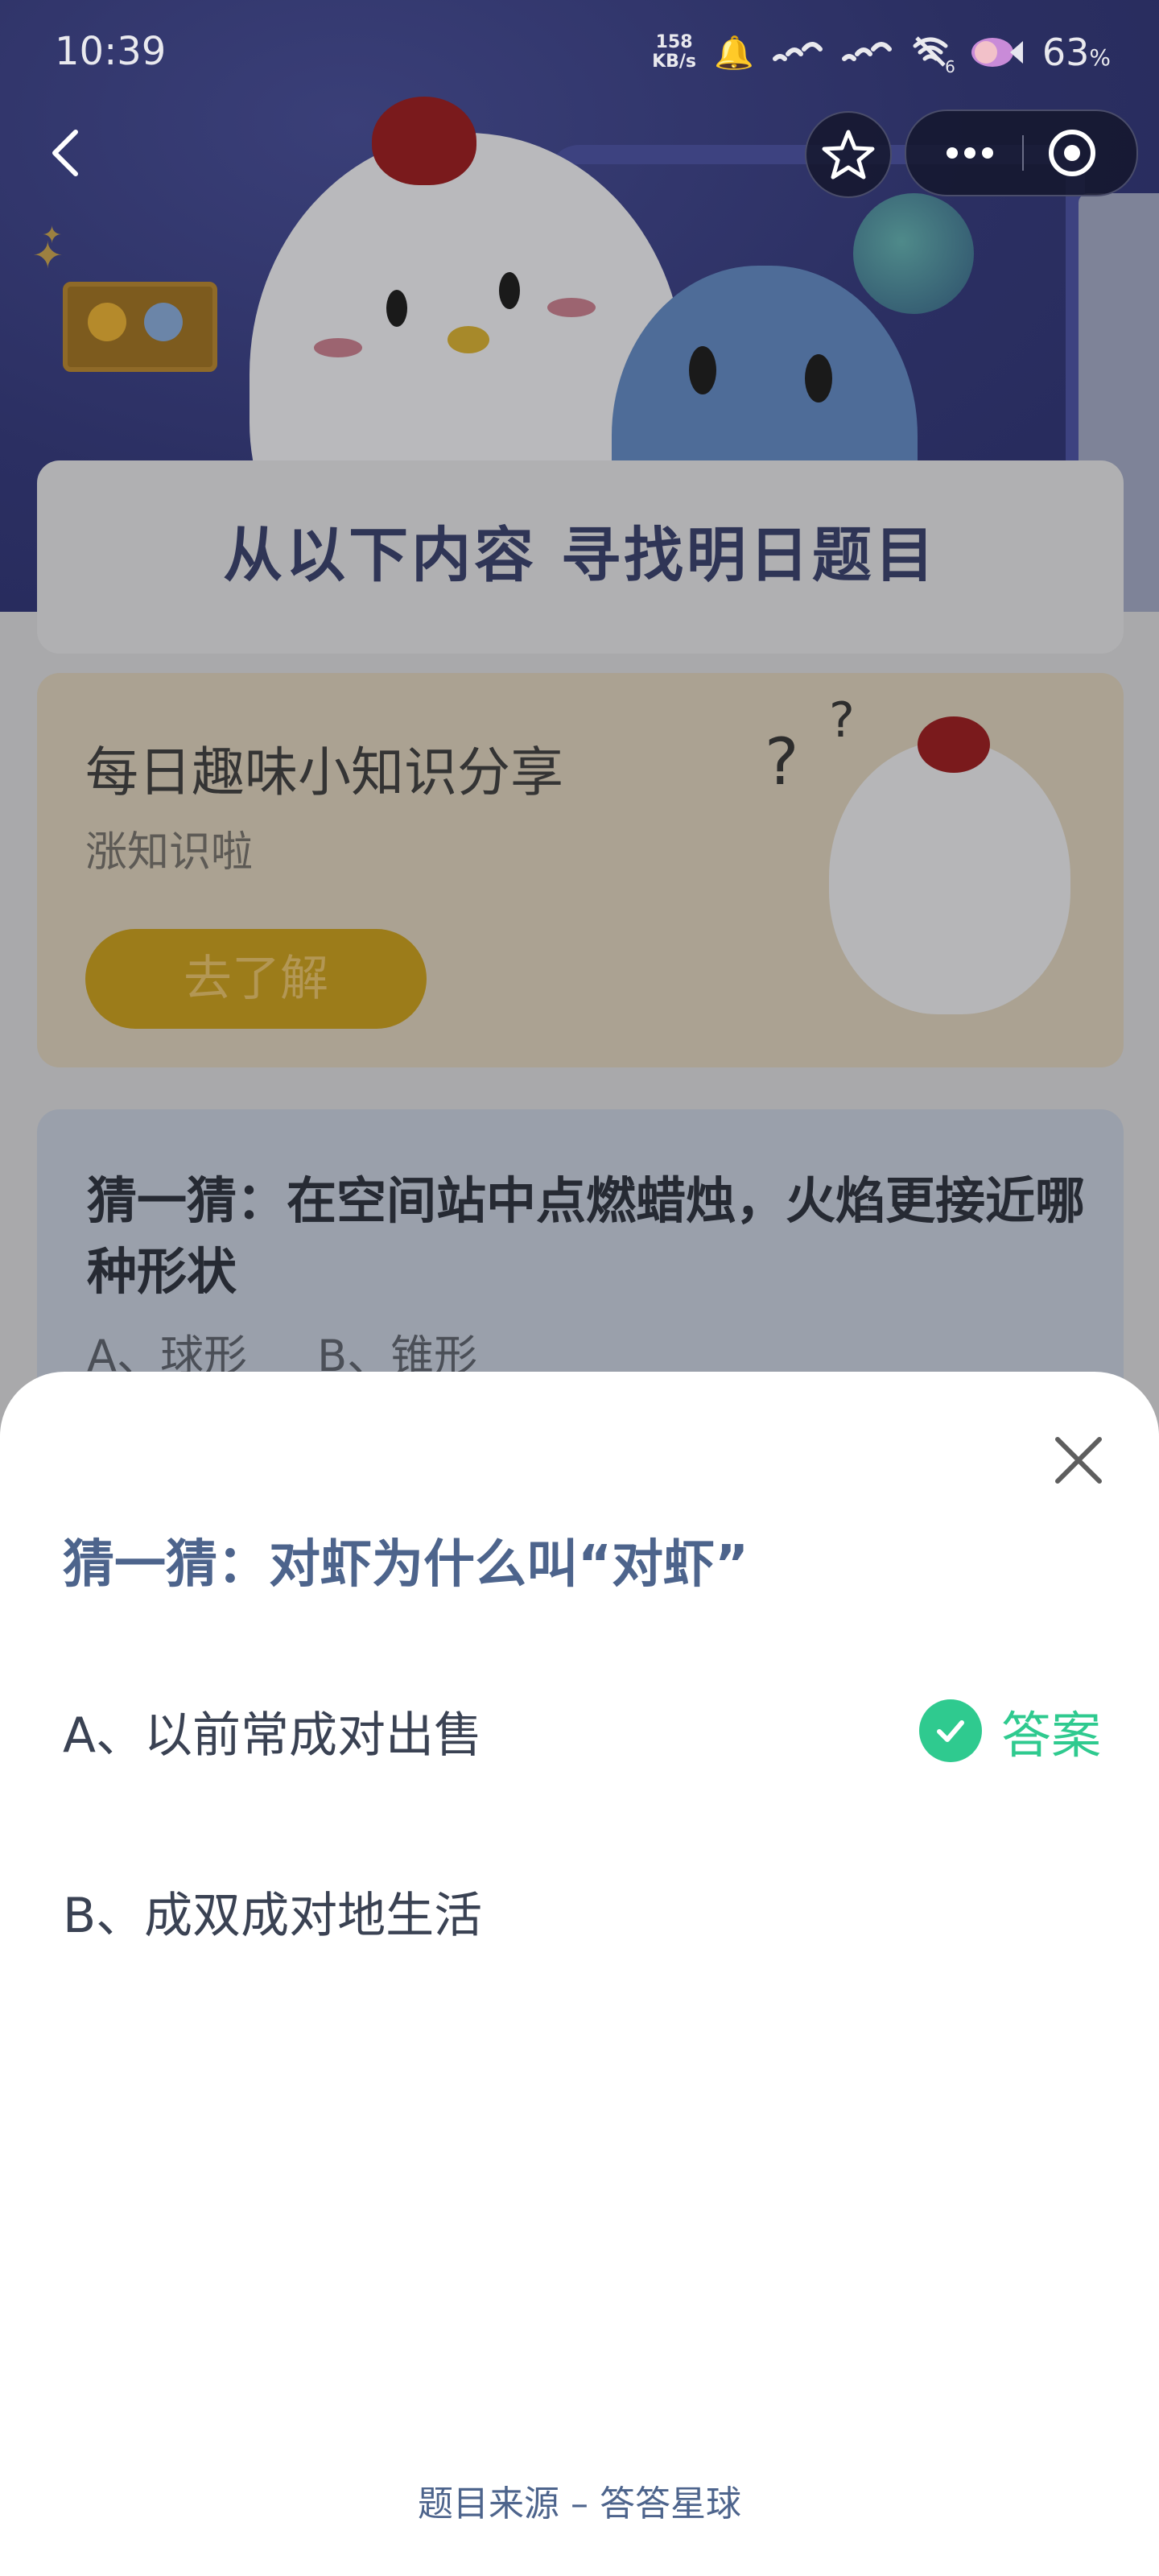  Describe the element at coordinates (140, 327) in the screenshot. I see `medal-board-illustration` at that location.